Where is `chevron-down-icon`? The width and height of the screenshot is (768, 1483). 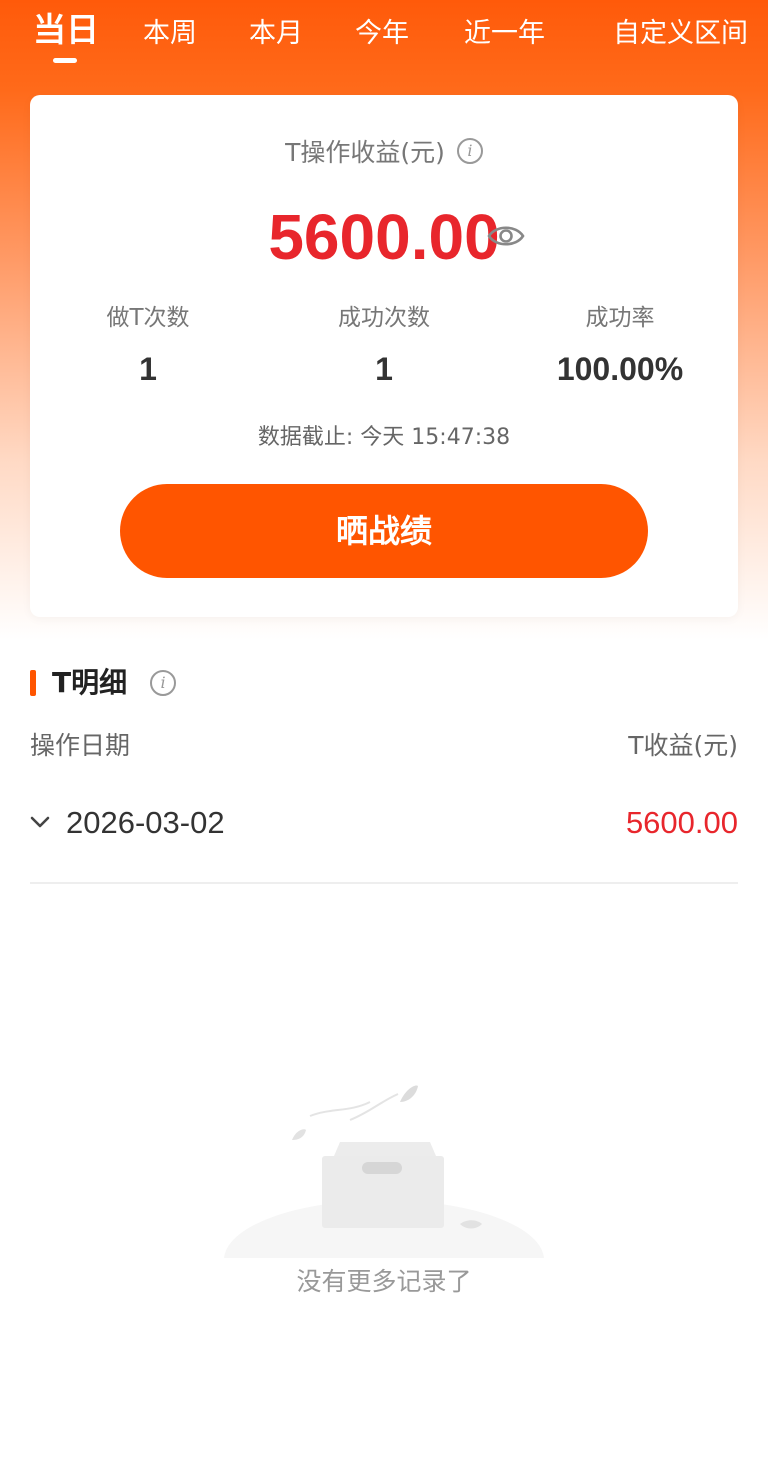 chevron-down-icon is located at coordinates (40, 822).